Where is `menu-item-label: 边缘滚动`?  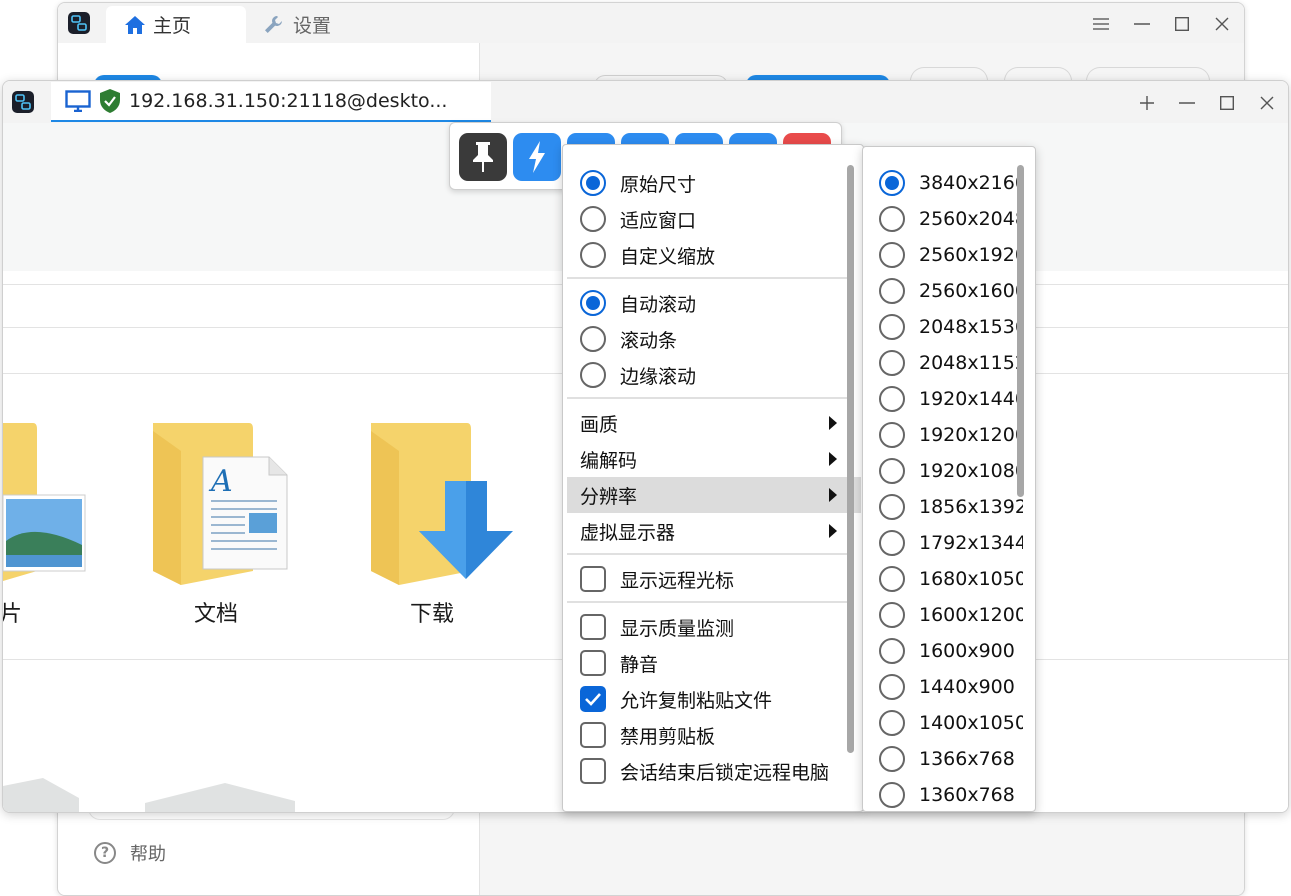
menu-item-label: 边缘滚动 is located at coordinates (658, 376).